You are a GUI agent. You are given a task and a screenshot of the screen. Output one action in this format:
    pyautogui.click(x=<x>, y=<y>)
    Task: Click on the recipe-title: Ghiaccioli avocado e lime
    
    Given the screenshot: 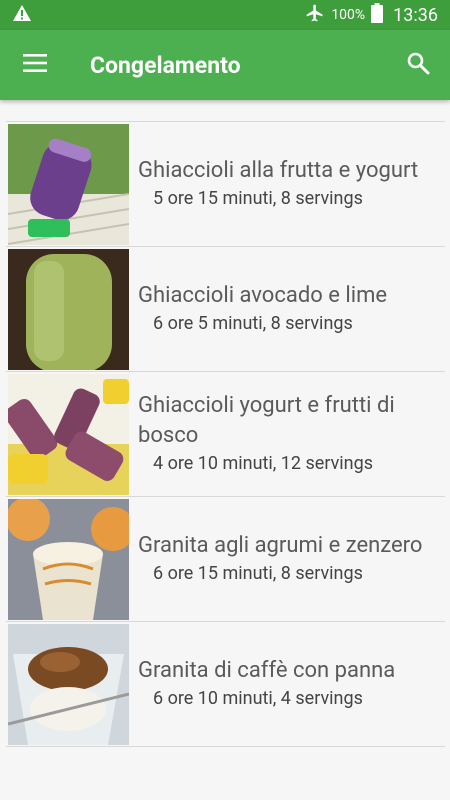 What is the action you would take?
    pyautogui.click(x=263, y=295)
    